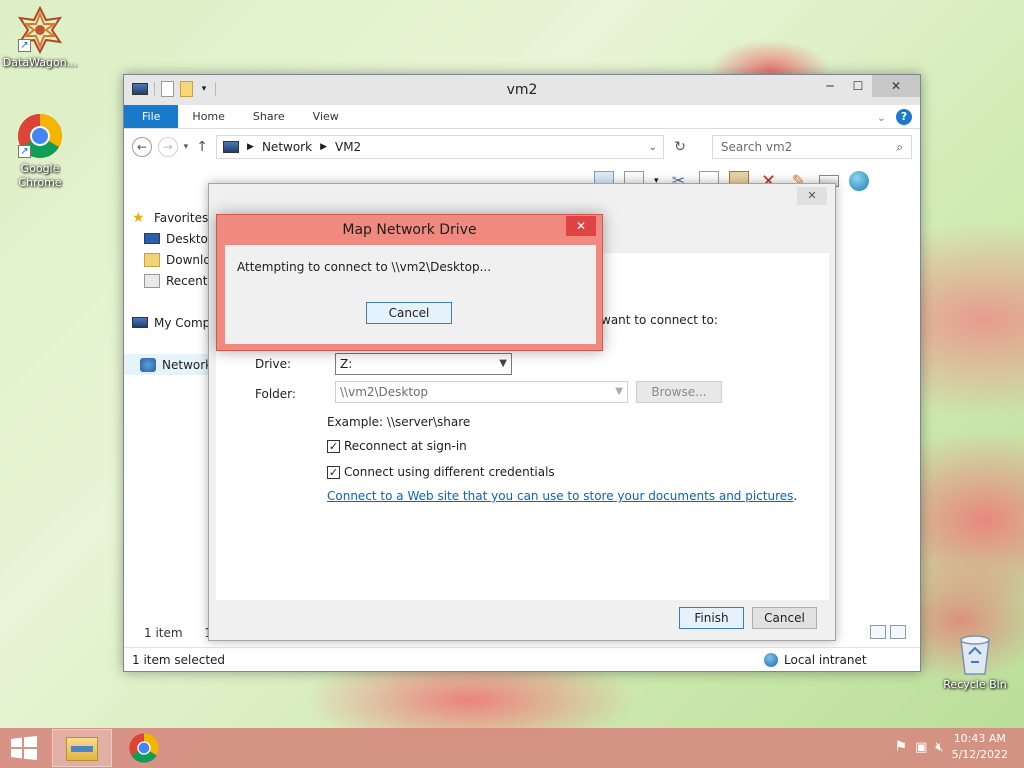 This screenshot has height=768, width=1024. Describe the element at coordinates (40, 30) in the screenshot. I see `datawagon-icon: ↗` at that location.